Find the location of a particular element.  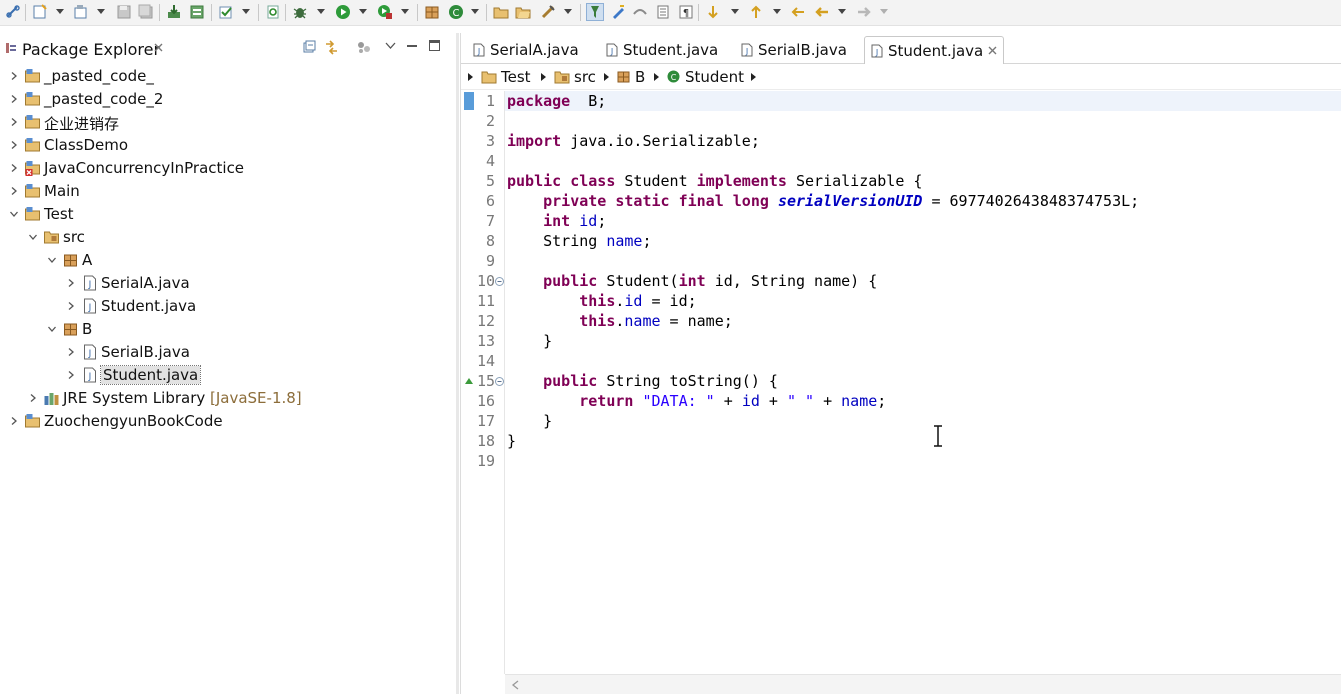

save-all-icon is located at coordinates (146, 12).